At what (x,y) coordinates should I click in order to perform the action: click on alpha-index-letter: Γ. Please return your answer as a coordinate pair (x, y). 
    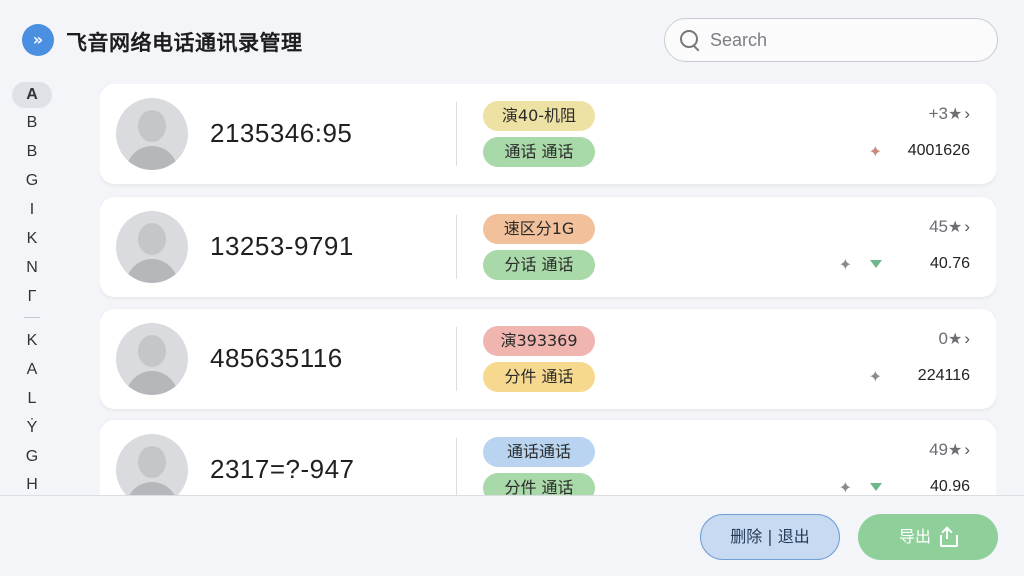
    Looking at the image, I should click on (32, 297).